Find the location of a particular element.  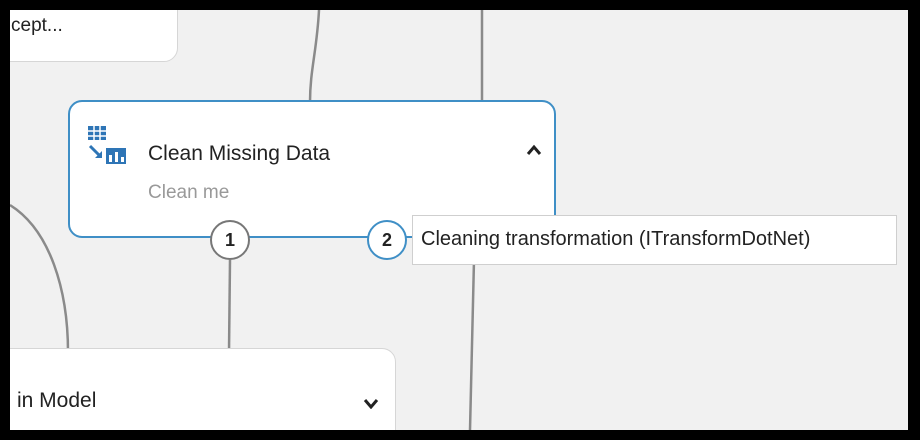

output-port-1: 1 is located at coordinates (230, 240).